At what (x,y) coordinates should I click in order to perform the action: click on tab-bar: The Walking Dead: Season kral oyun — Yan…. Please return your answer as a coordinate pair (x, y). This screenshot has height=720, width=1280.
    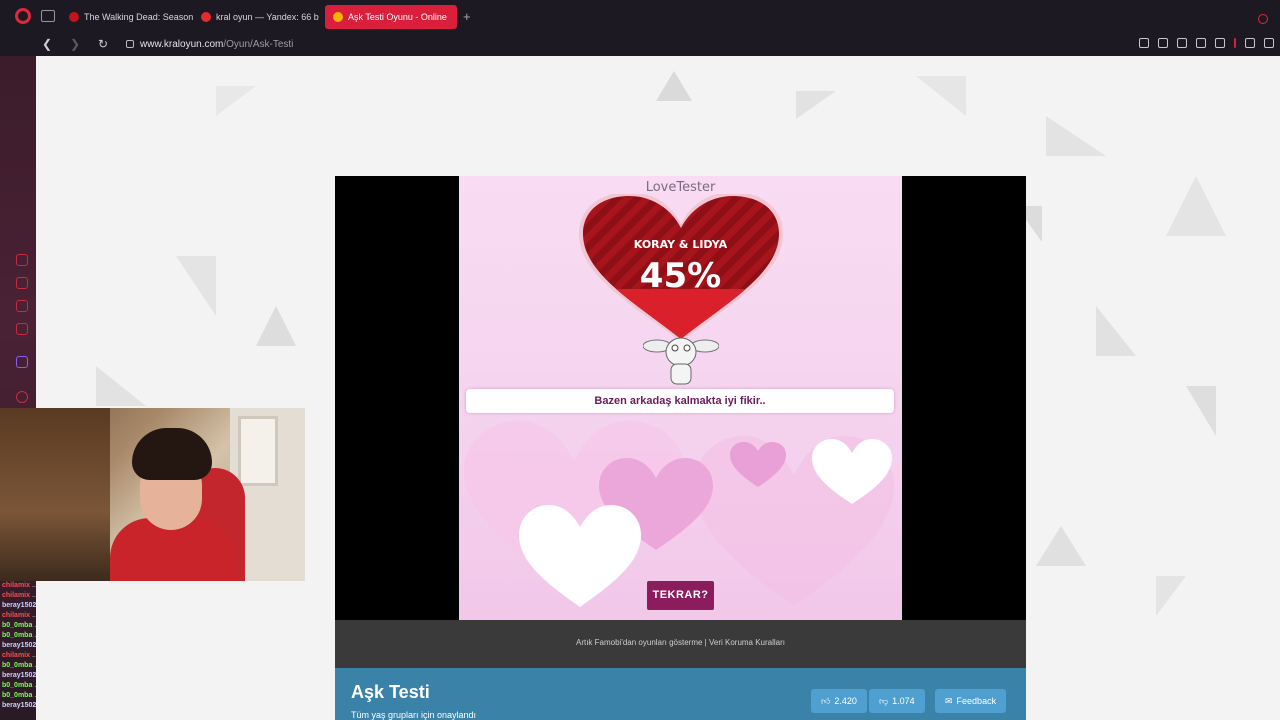
    Looking at the image, I should click on (640, 16).